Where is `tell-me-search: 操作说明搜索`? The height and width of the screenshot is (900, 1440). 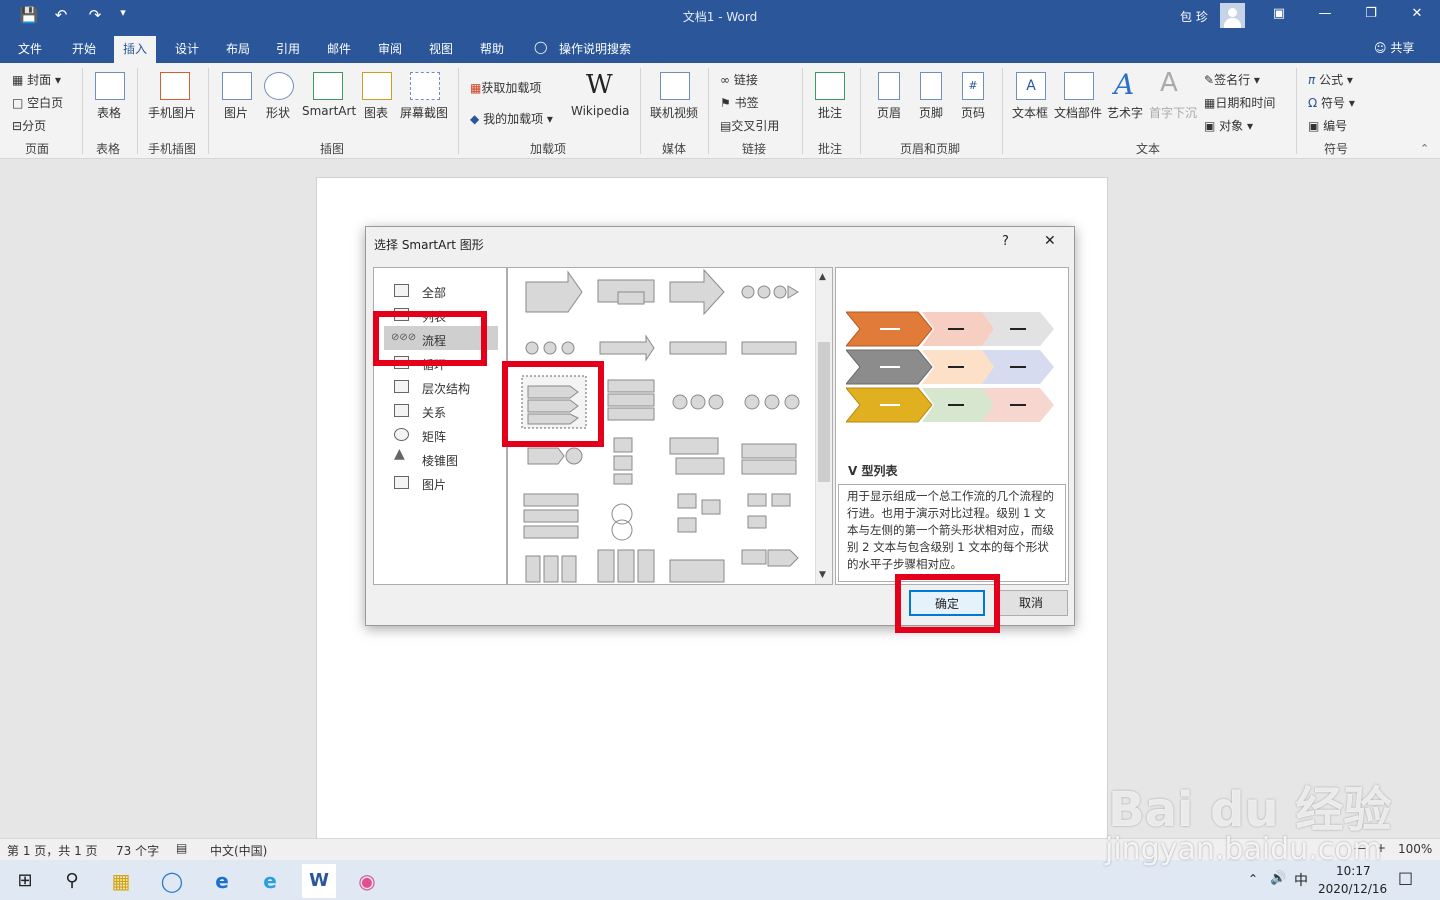 tell-me-search: 操作说明搜索 is located at coordinates (595, 48).